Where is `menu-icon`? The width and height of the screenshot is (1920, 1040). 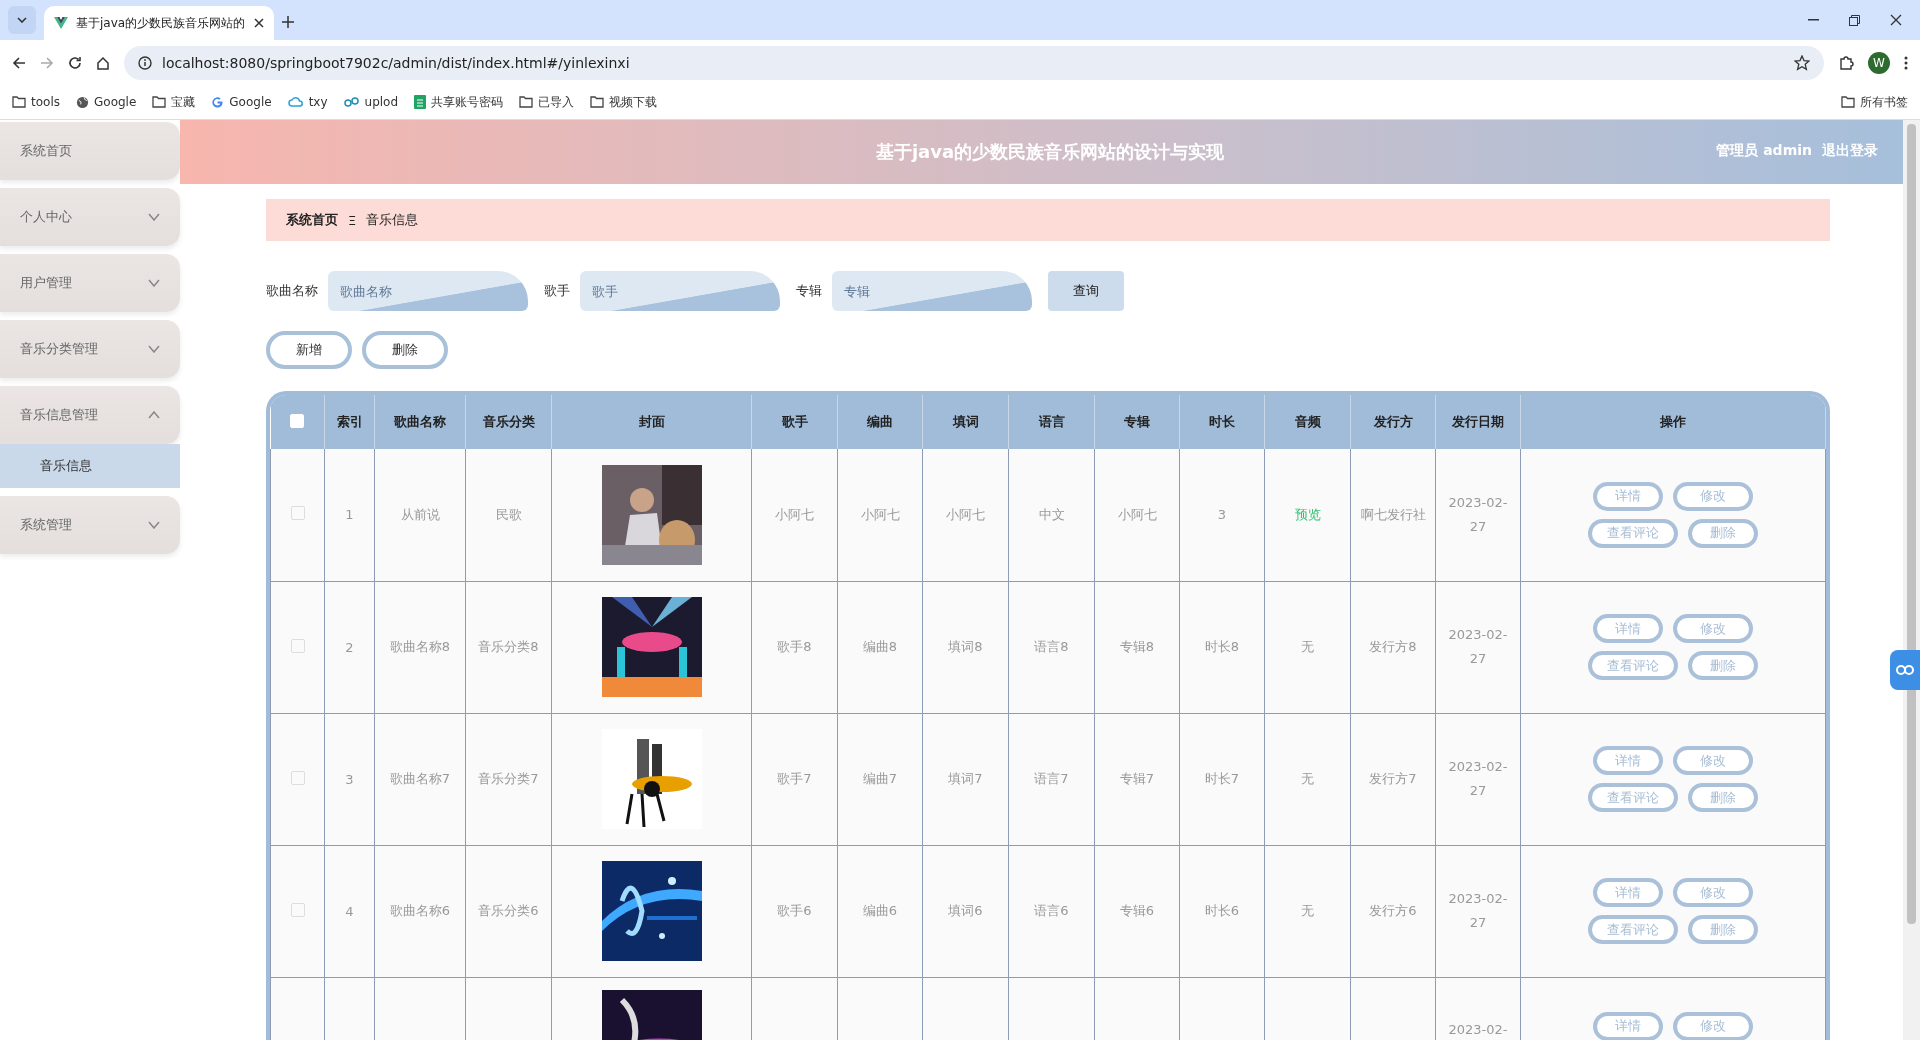
menu-icon is located at coordinates (1906, 62).